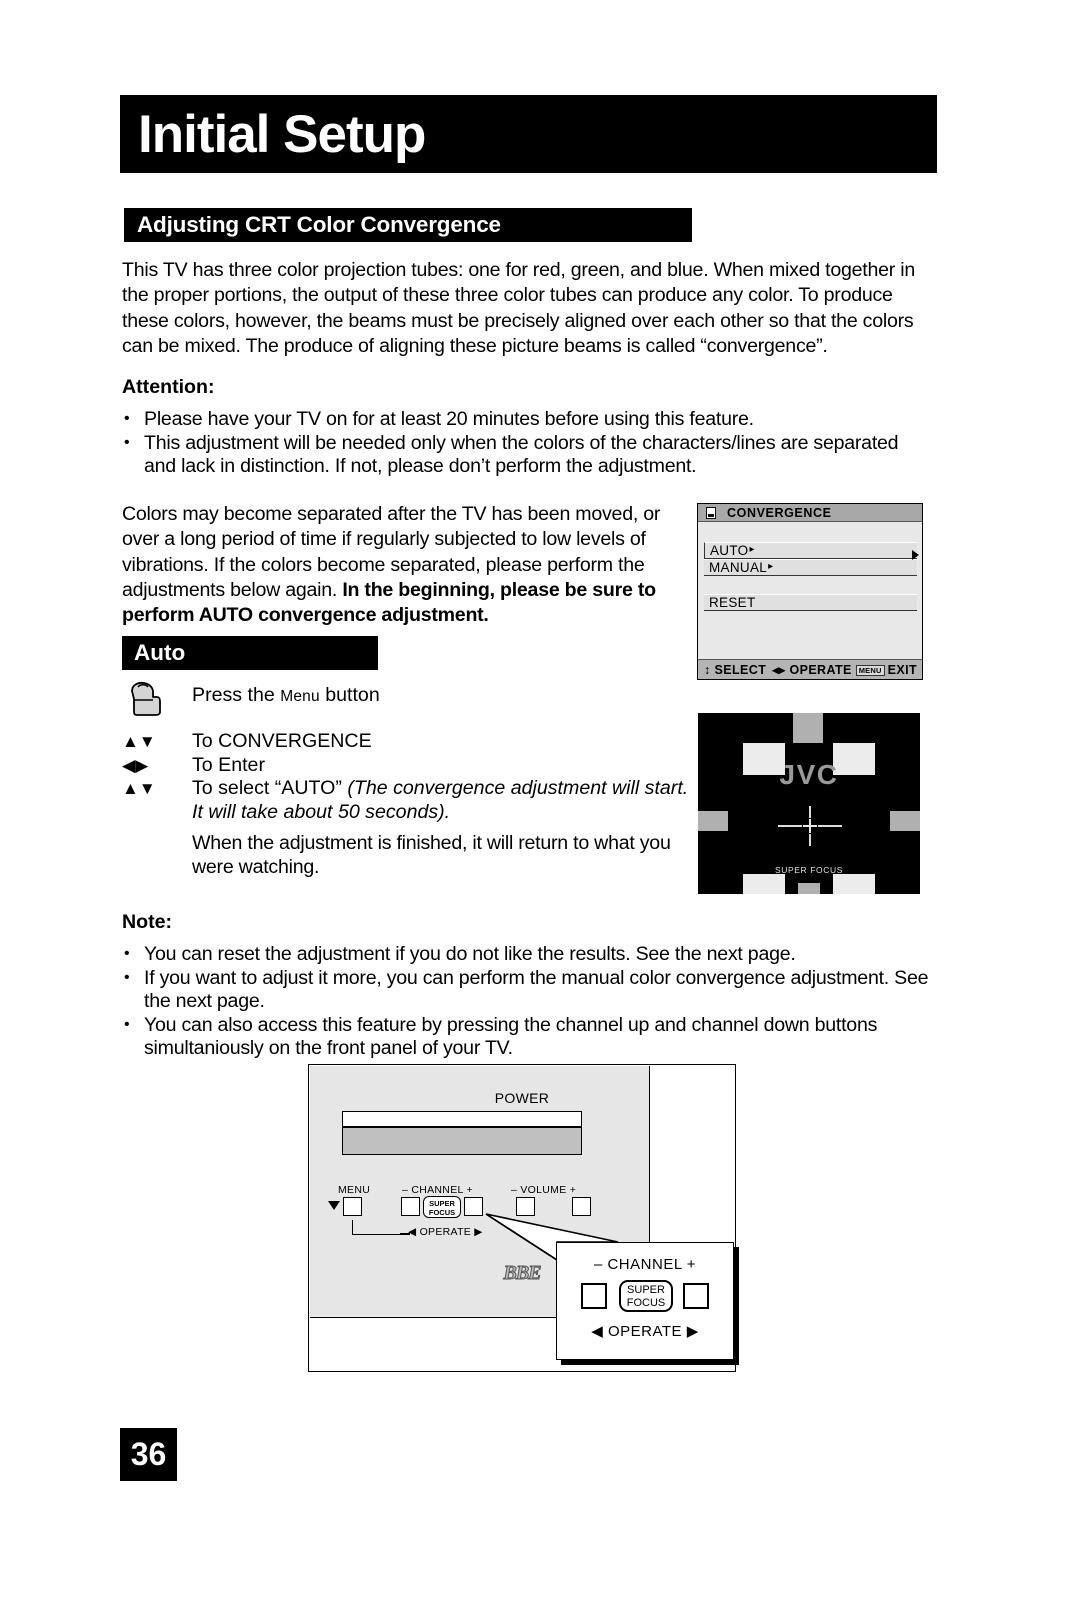 The width and height of the screenshot is (1080, 1604). What do you see at coordinates (300, 696) in the screenshot?
I see `menu-button-name: Menu` at bounding box center [300, 696].